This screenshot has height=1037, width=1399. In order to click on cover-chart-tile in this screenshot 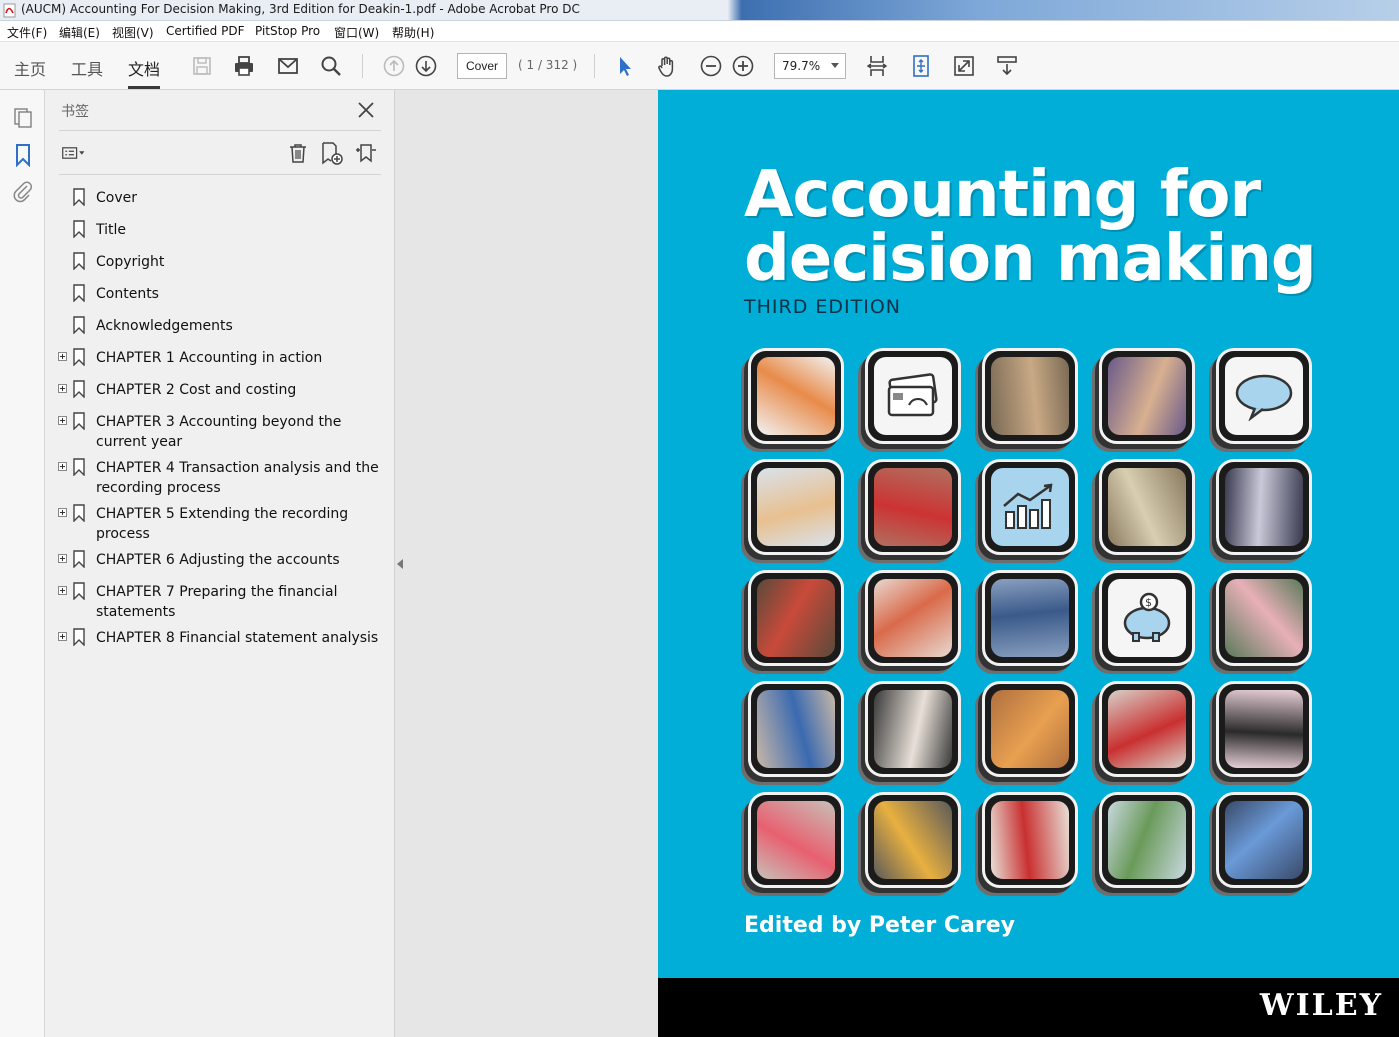, I will do `click(1030, 507)`.